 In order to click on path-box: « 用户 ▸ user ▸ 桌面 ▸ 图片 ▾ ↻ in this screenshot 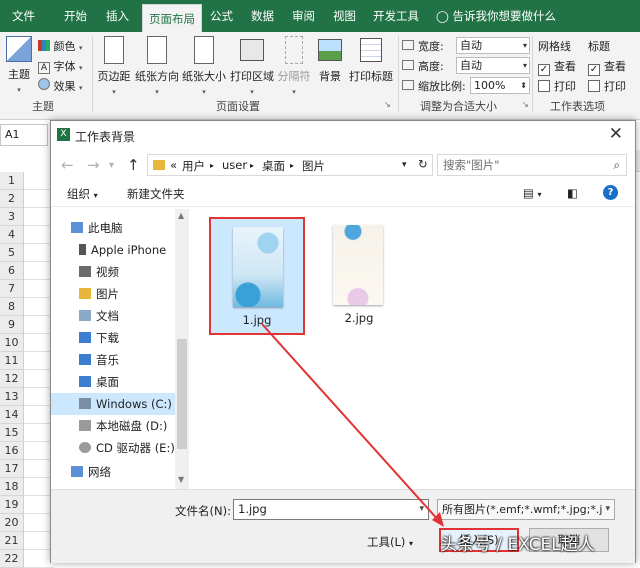, I will do `click(290, 165)`.